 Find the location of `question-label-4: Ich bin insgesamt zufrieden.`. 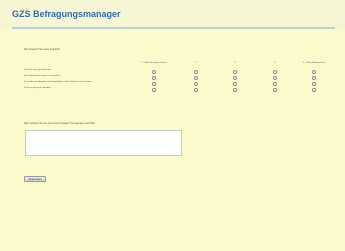

question-label-4: Ich bin insgesamt zufrieden. is located at coordinates (38, 88).